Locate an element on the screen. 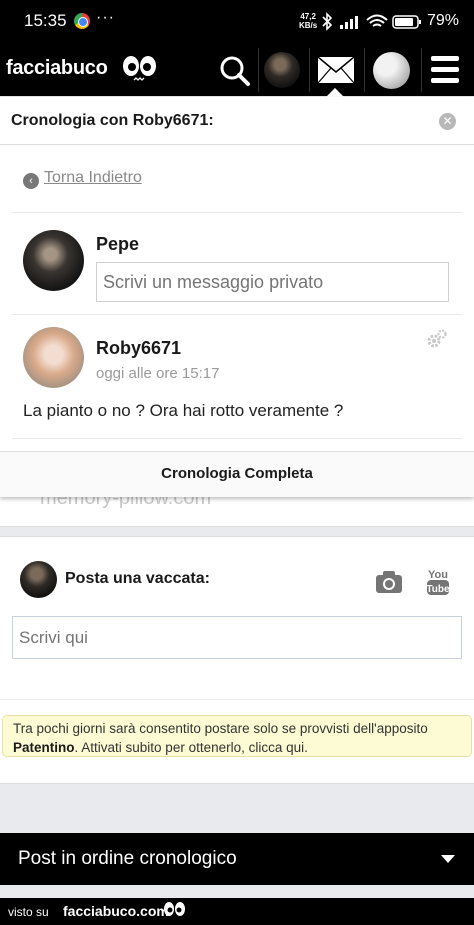 The height and width of the screenshot is (925, 474). camera-icon is located at coordinates (389, 582).